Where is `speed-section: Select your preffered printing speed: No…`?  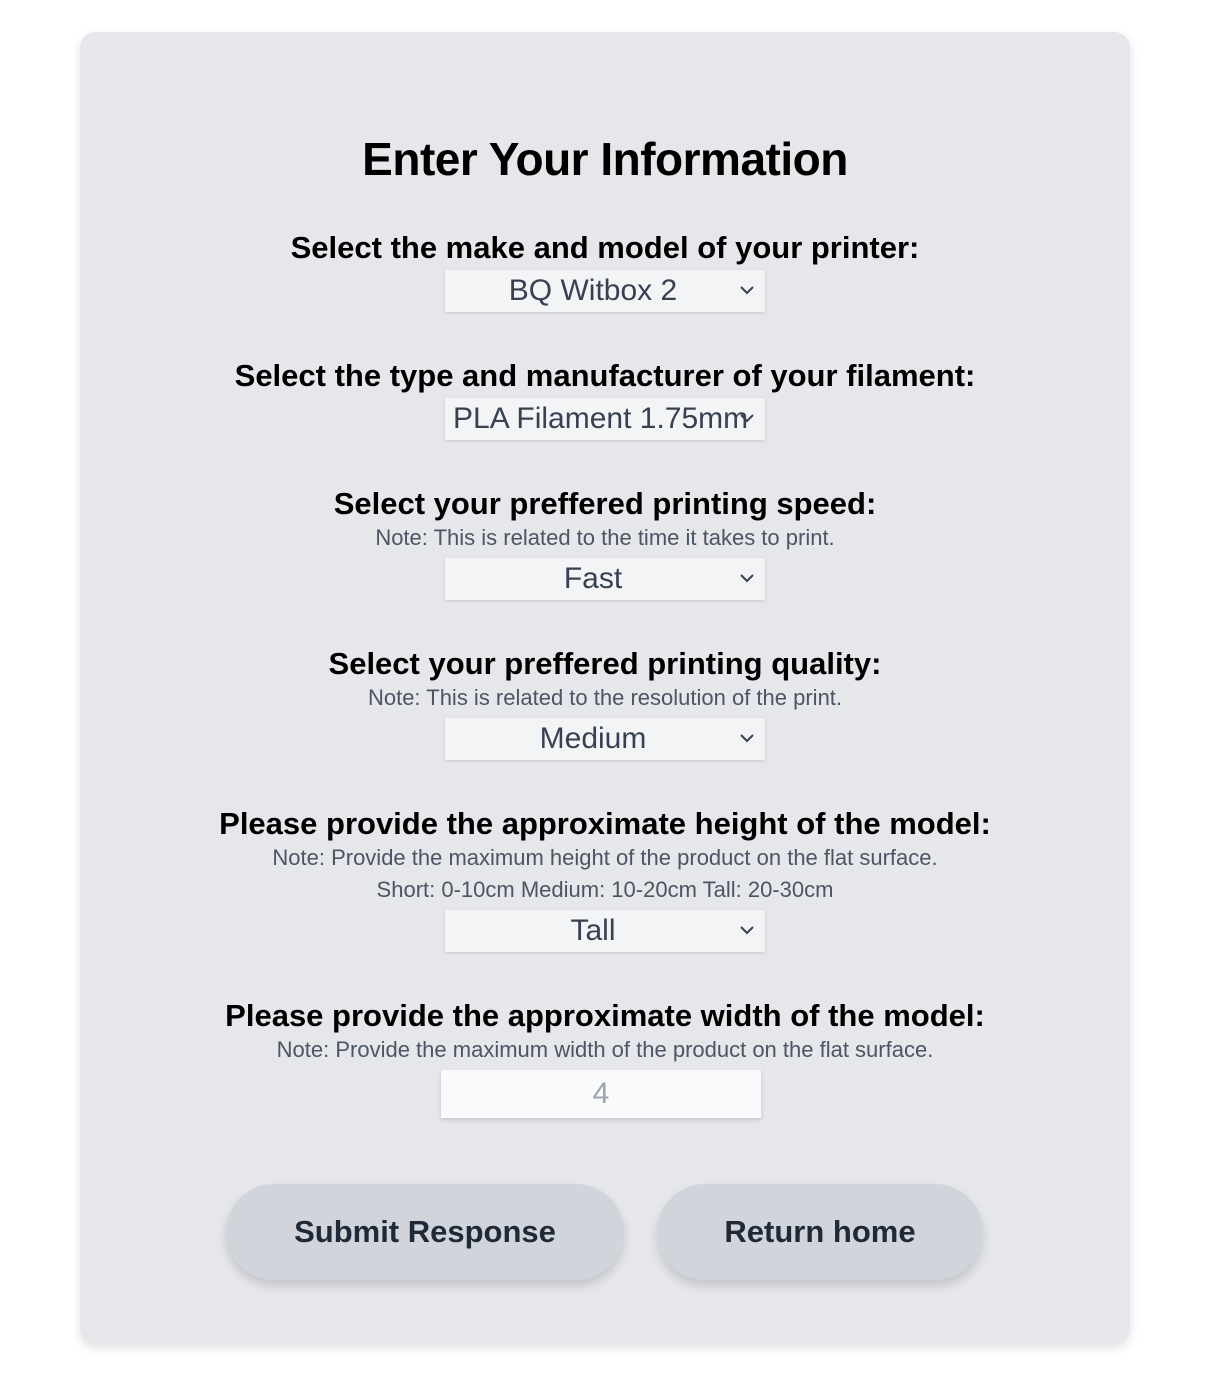 speed-section: Select your preffered printing speed: No… is located at coordinates (605, 543).